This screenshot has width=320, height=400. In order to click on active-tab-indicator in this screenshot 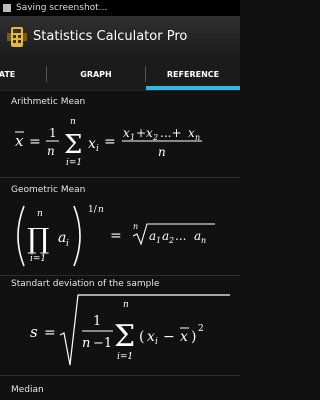, I will do `click(193, 88)`.